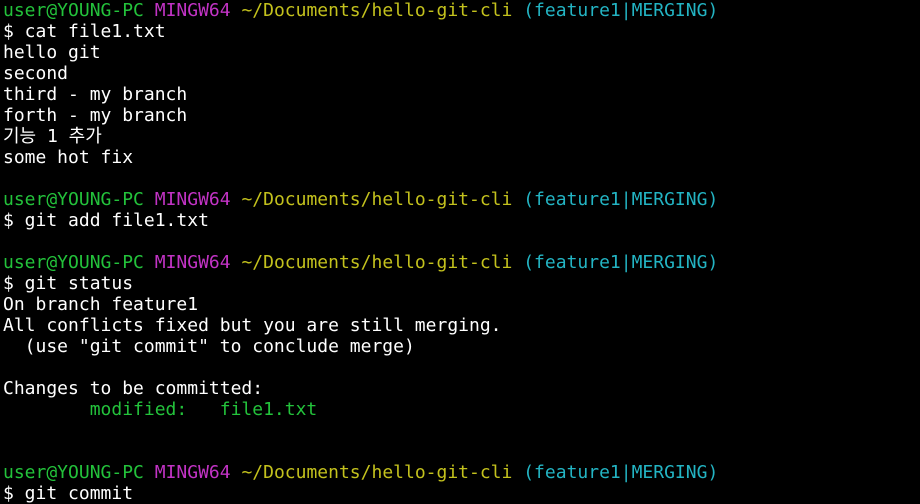 The height and width of the screenshot is (504, 920). I want to click on output-line: 기능 1 추가, so click(461, 136).